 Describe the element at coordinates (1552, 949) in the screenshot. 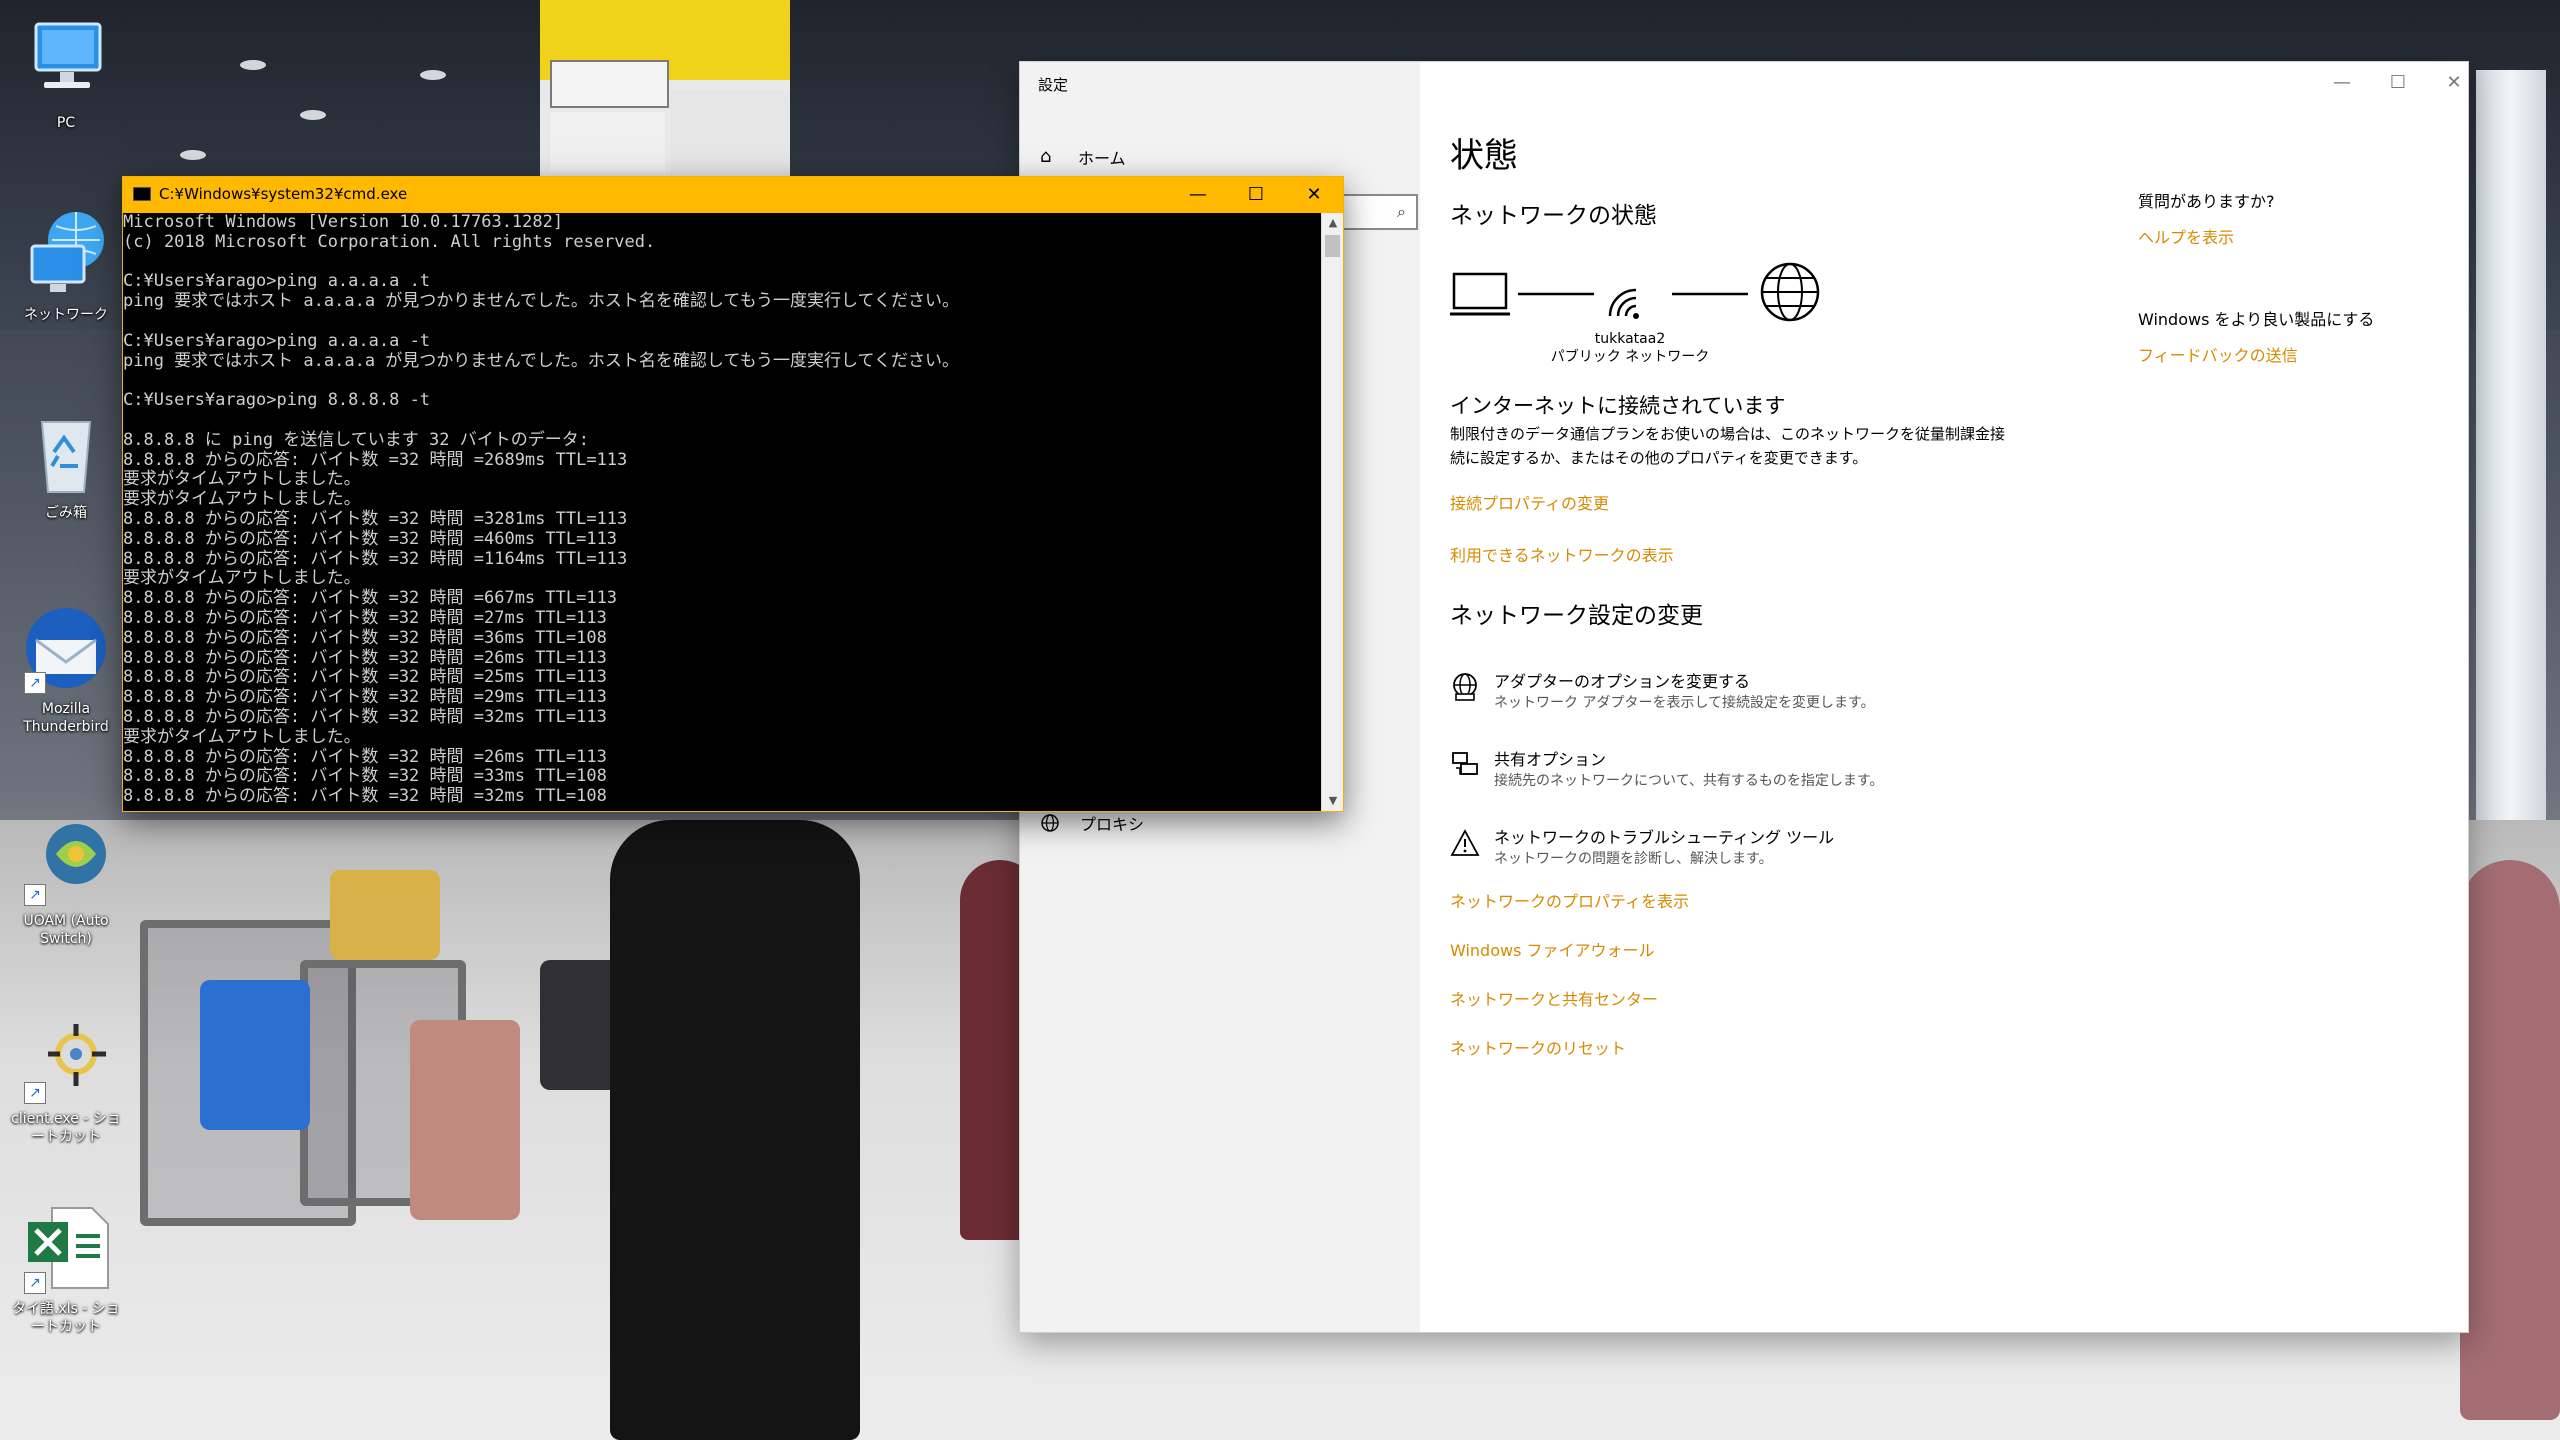

I see `windows-firewall-link: Windows ファイアウォール` at that location.